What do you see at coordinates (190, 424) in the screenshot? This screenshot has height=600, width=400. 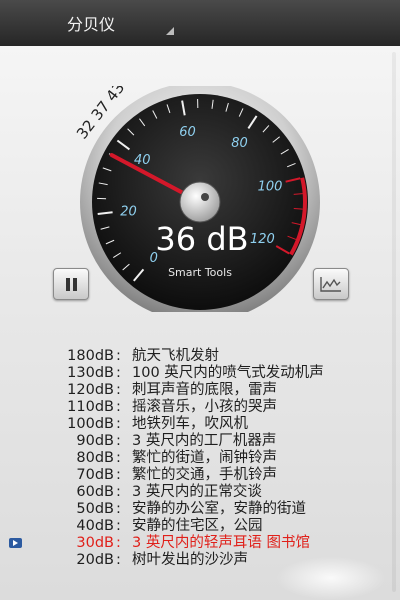 I see `level-description: 地铁列车，吹风机` at bounding box center [190, 424].